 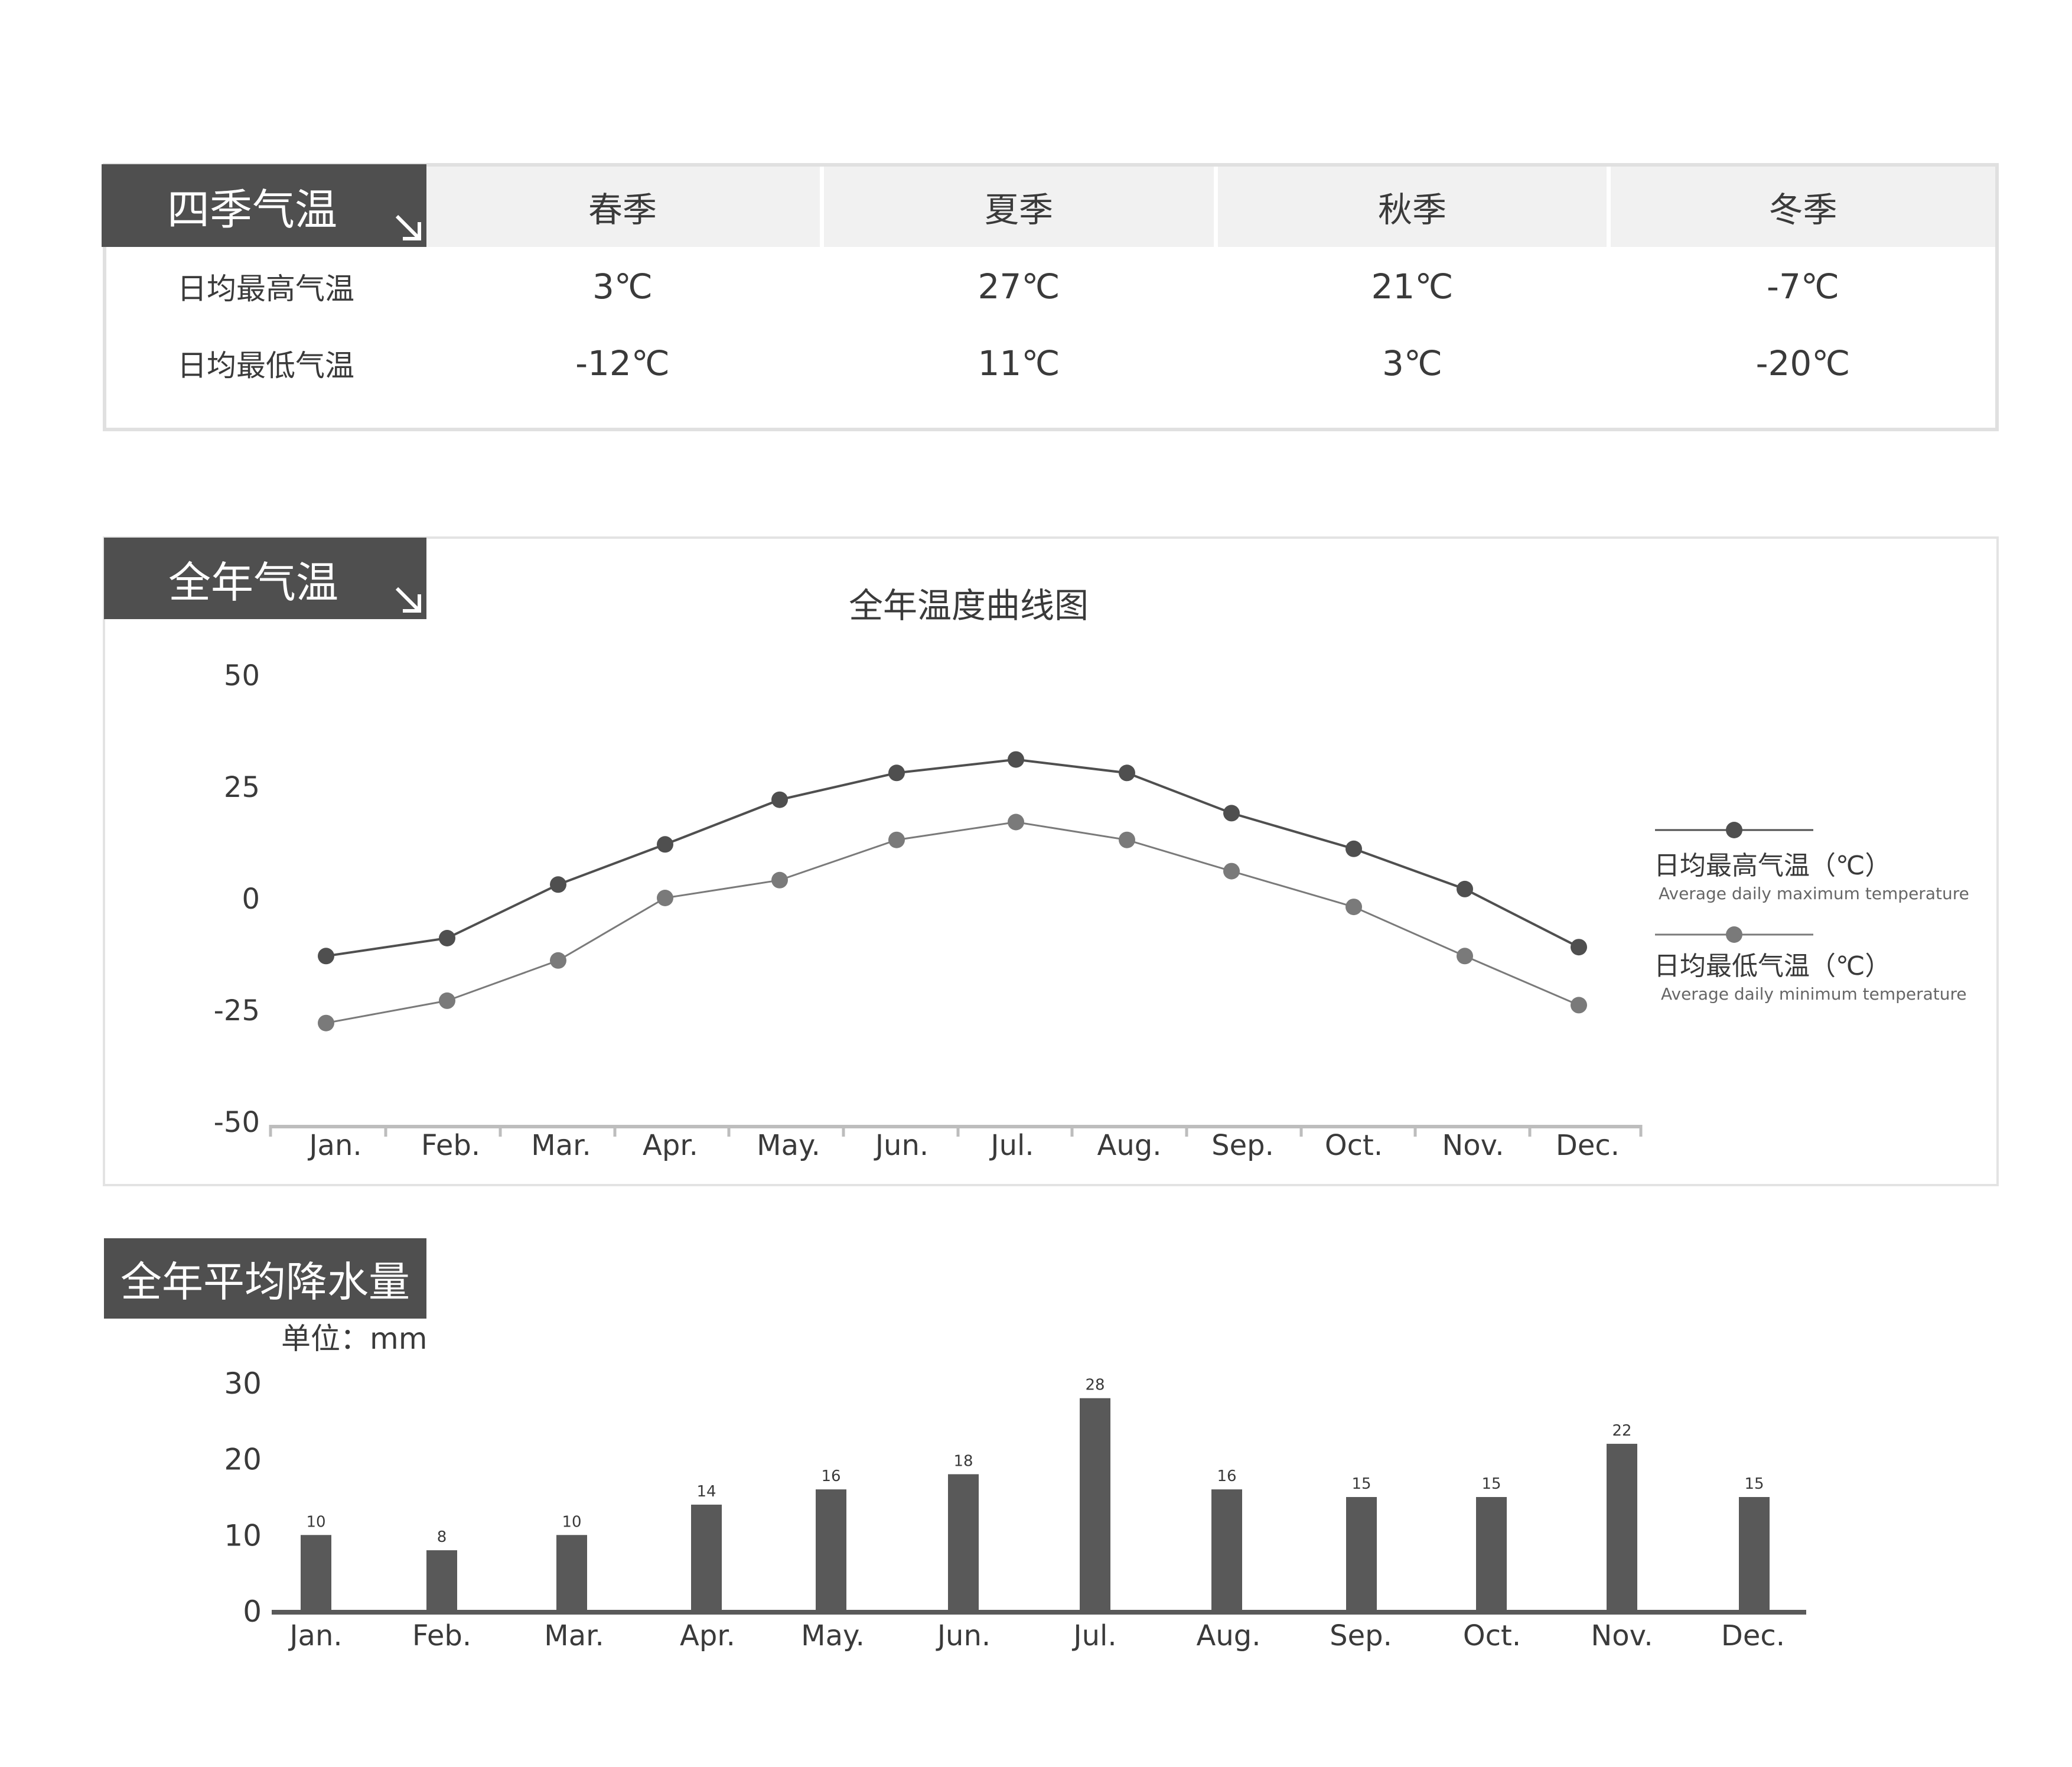 What do you see at coordinates (833, 1635) in the screenshot?
I see `bar-x-tick-label: May.` at bounding box center [833, 1635].